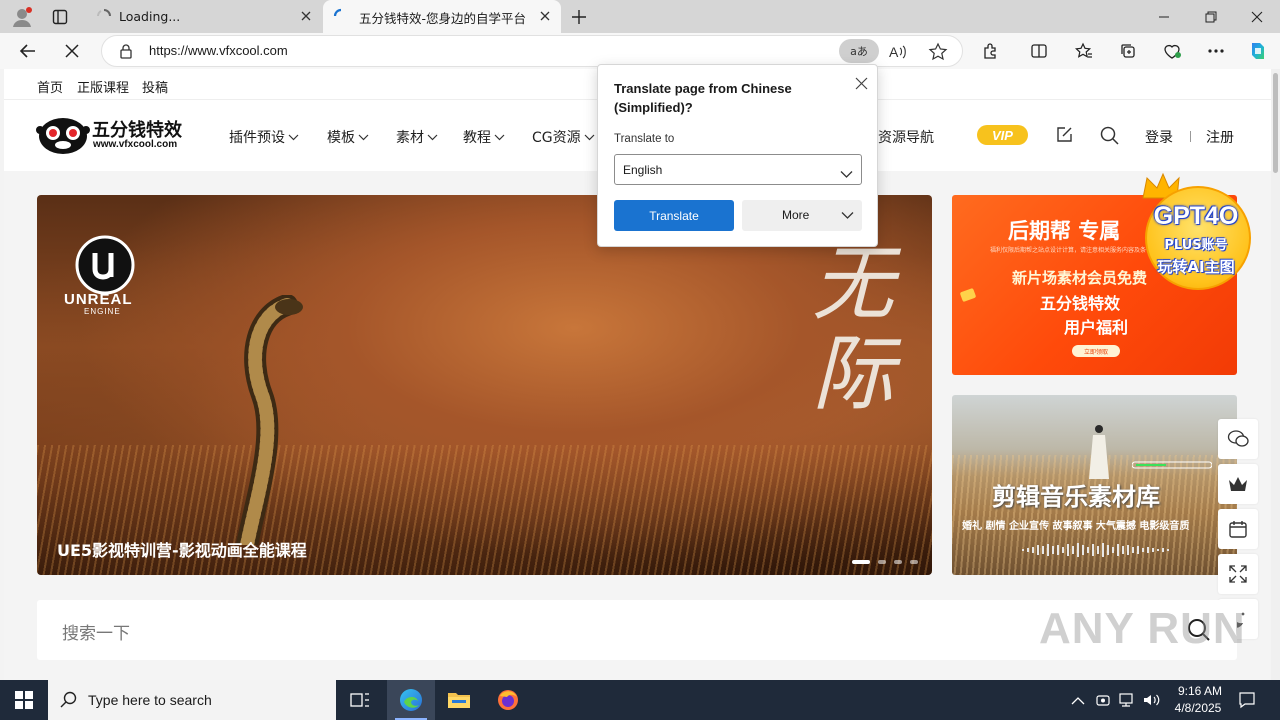 The image size is (1280, 720). Describe the element at coordinates (674, 215) in the screenshot. I see `translate-button: Translate` at that location.